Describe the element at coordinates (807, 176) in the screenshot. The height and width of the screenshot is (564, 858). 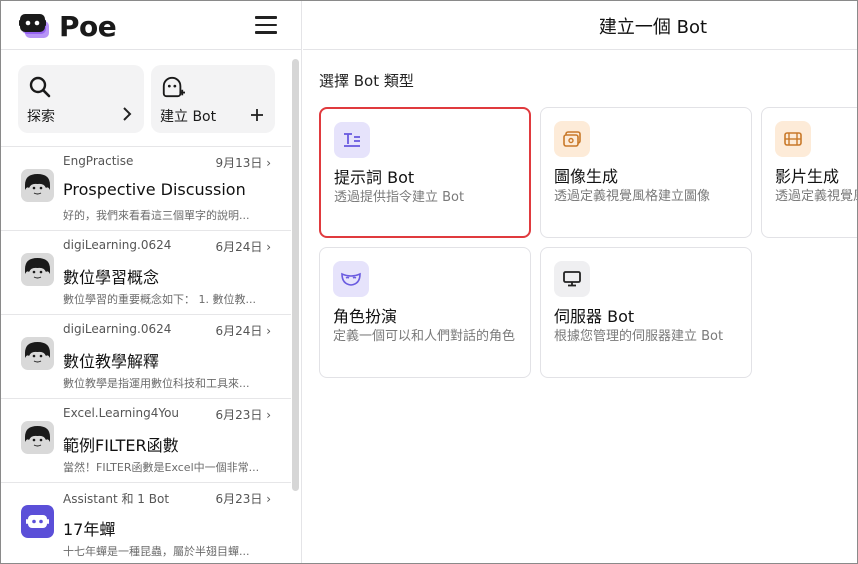
I see `card-title: 影片生成` at that location.